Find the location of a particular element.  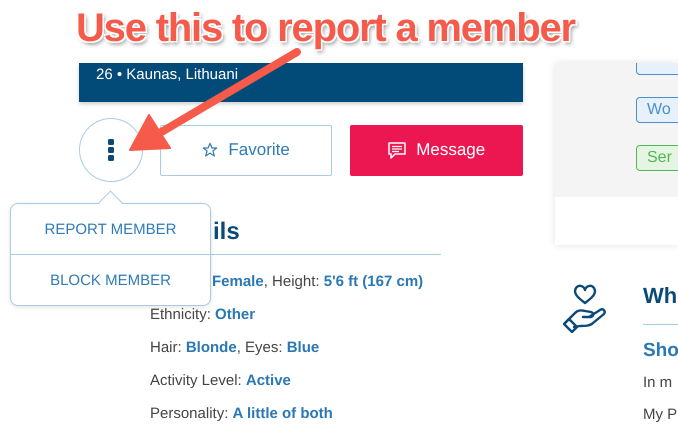

tag: Wo is located at coordinates (657, 110).